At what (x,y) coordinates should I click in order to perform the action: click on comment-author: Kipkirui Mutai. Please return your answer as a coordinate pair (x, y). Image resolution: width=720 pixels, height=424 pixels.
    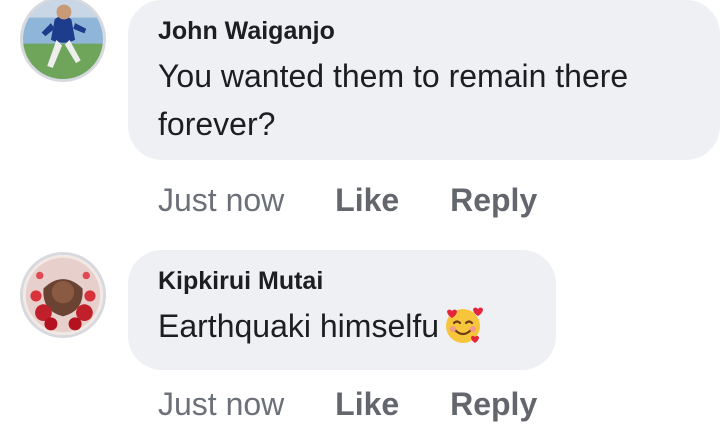
    Looking at the image, I should click on (342, 281).